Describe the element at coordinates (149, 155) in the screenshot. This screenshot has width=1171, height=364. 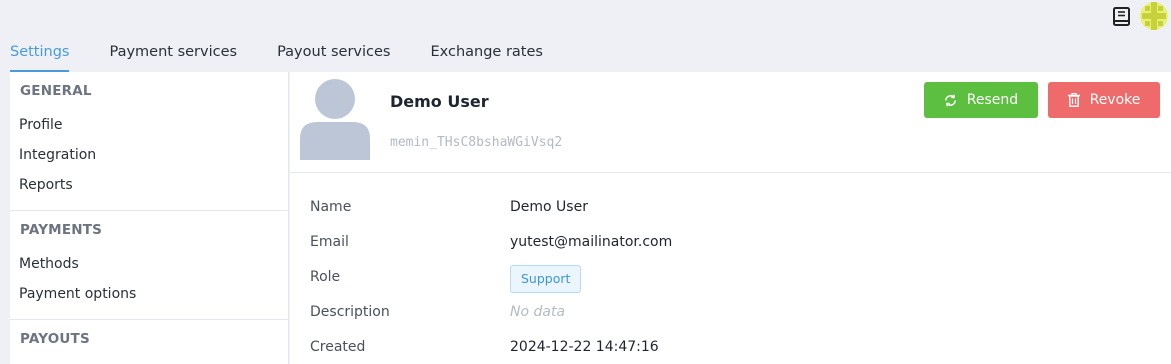
I see `sidebar-item-integration: Integration` at that location.